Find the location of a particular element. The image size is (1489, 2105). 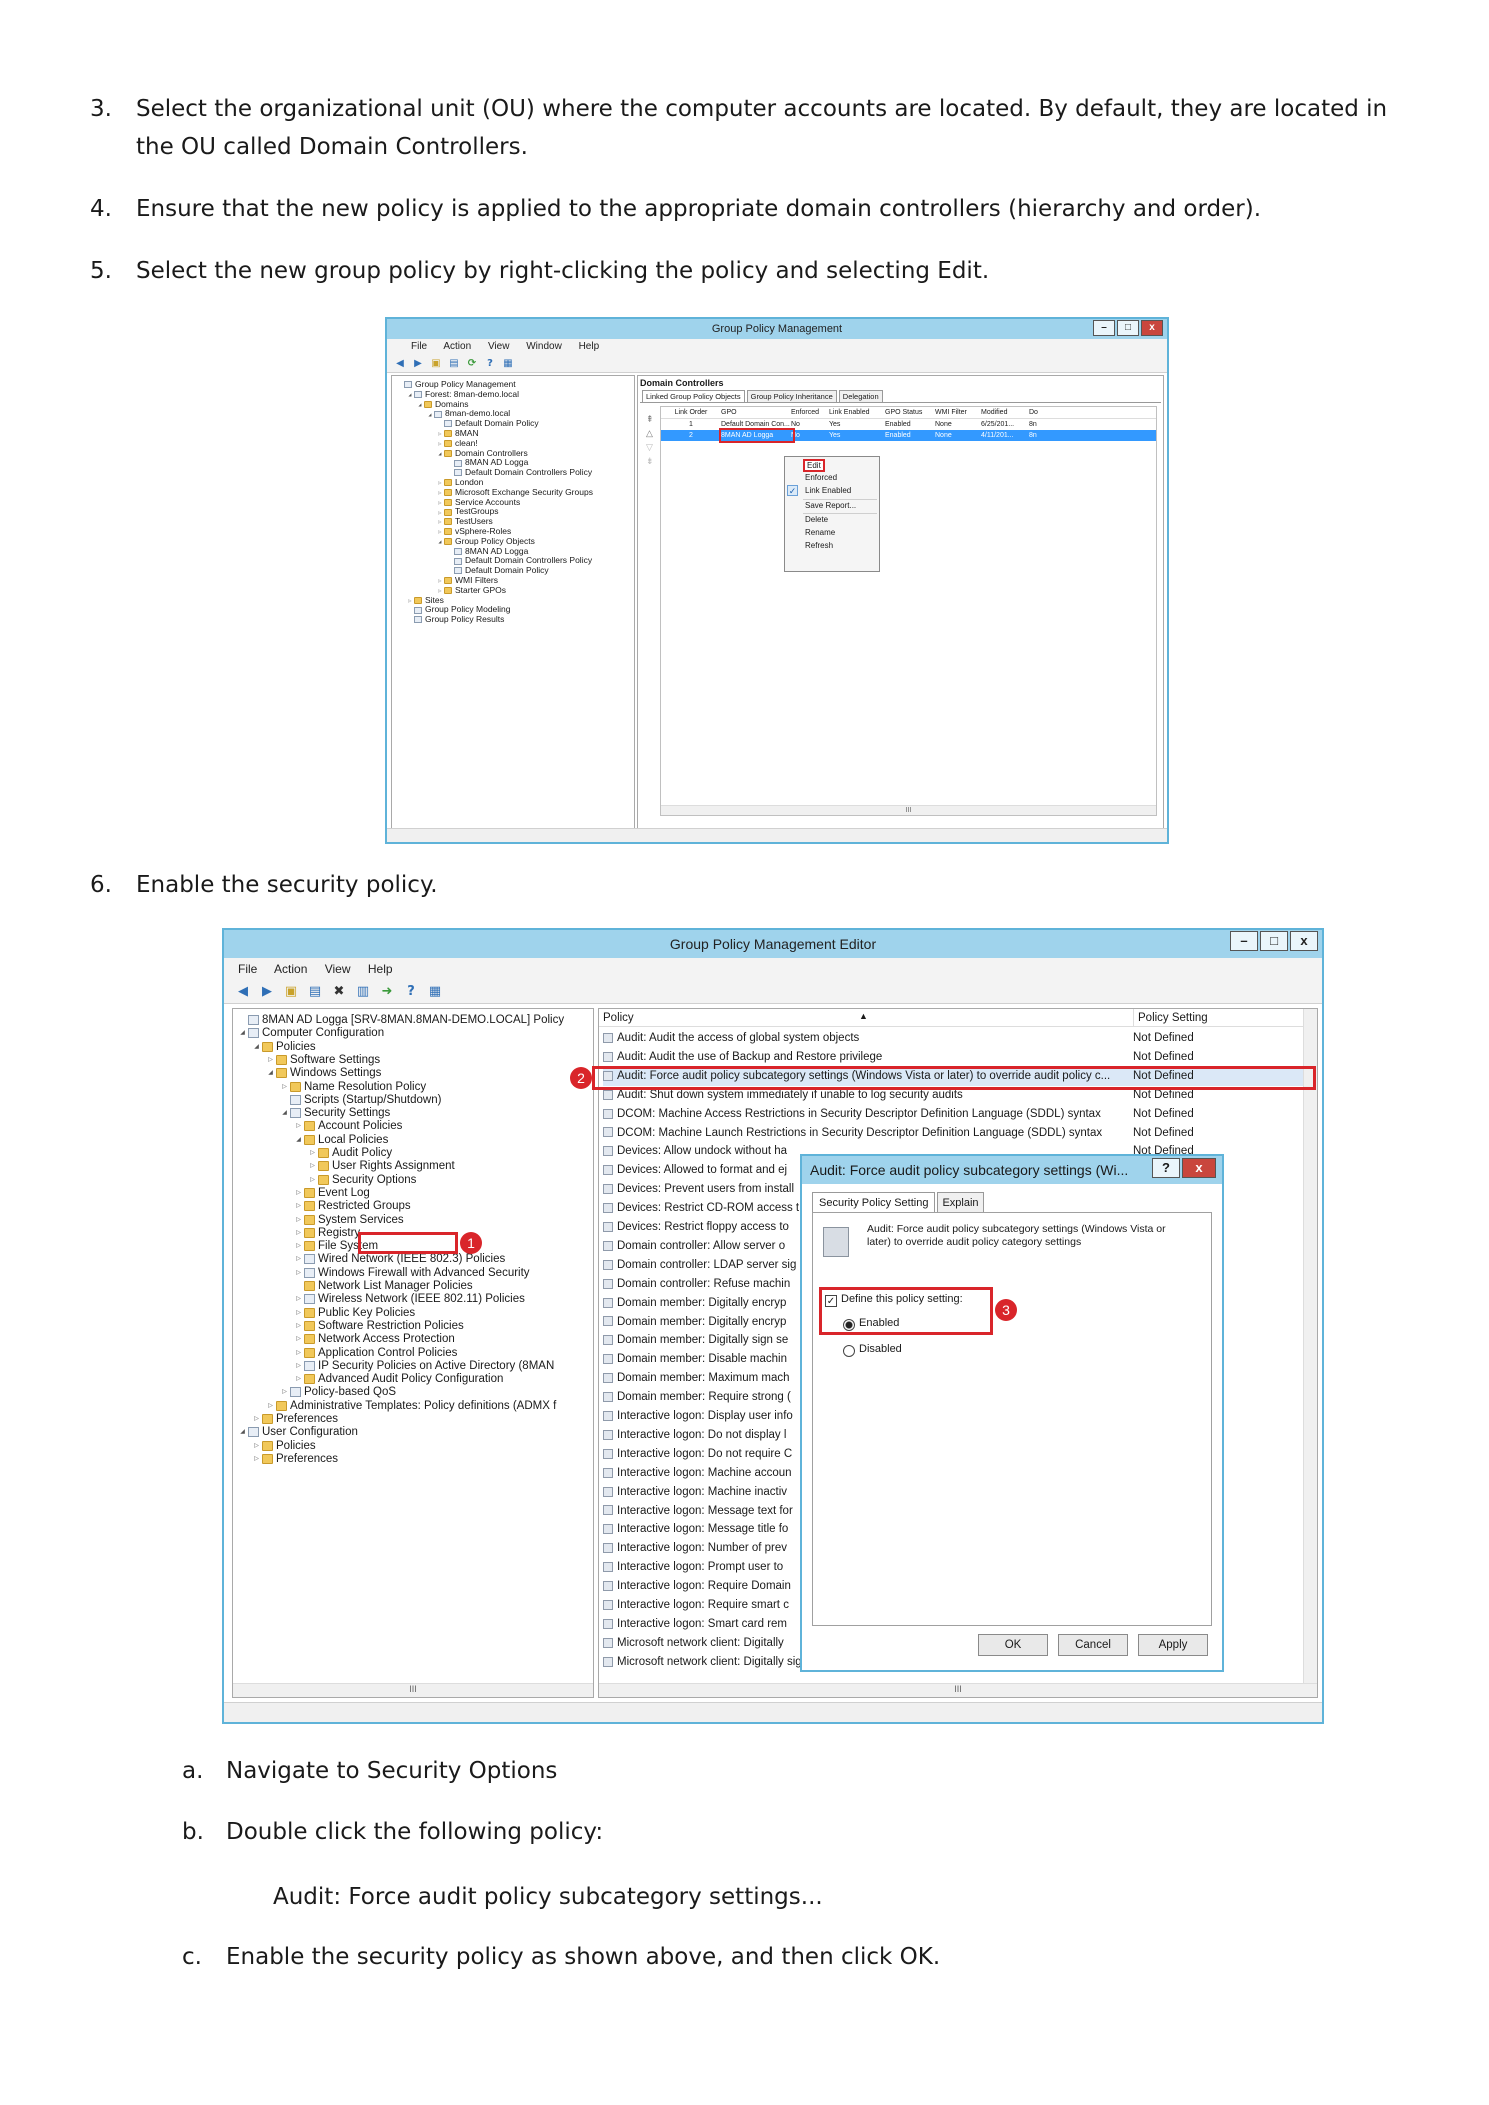

refresh-icon: ⟳ is located at coordinates (472, 364).